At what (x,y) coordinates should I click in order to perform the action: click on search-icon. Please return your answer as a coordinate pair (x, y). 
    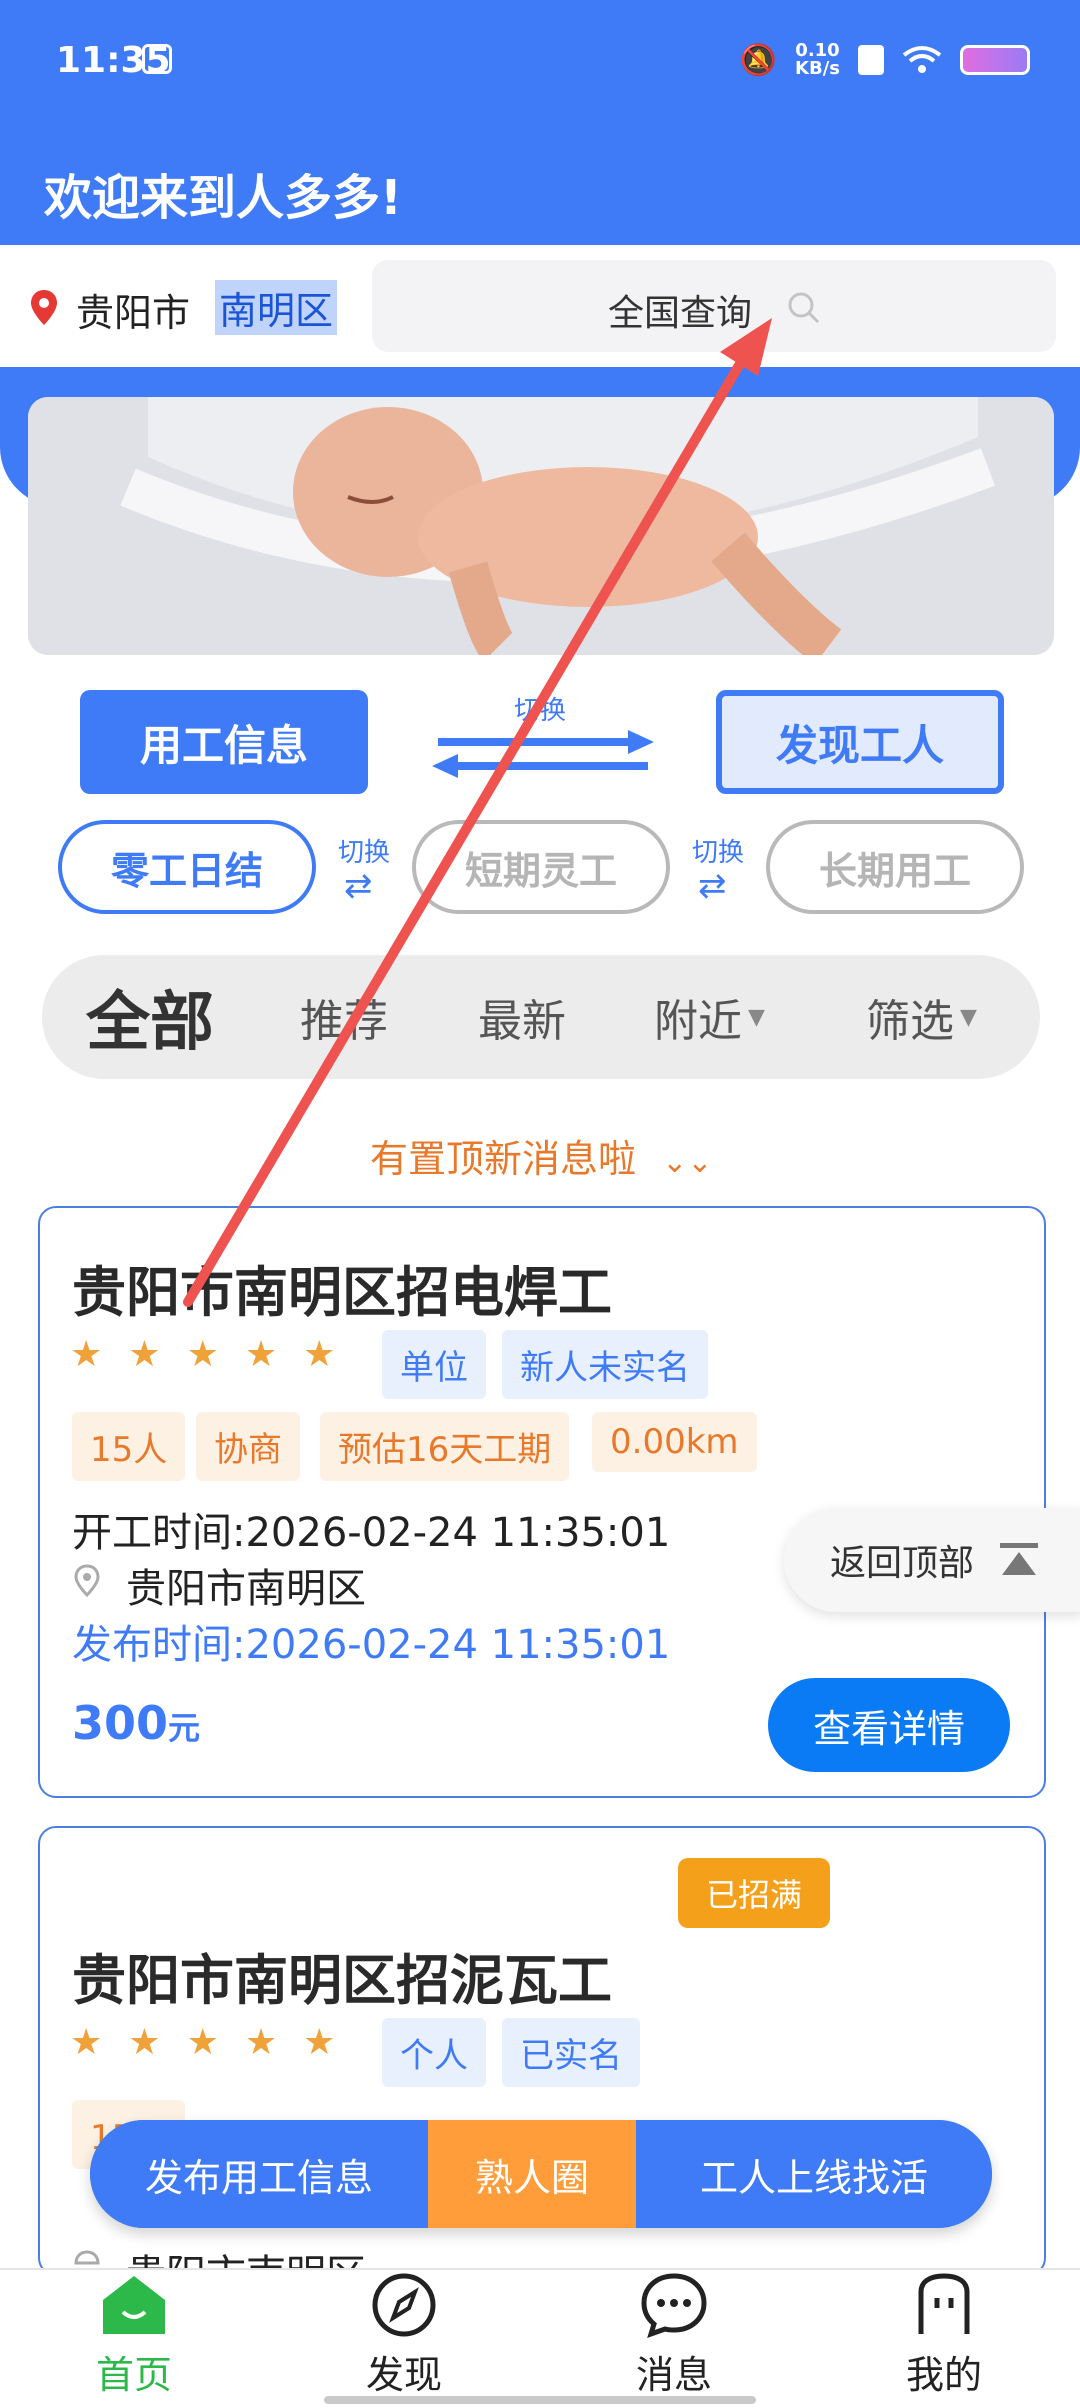
    Looking at the image, I should click on (804, 308).